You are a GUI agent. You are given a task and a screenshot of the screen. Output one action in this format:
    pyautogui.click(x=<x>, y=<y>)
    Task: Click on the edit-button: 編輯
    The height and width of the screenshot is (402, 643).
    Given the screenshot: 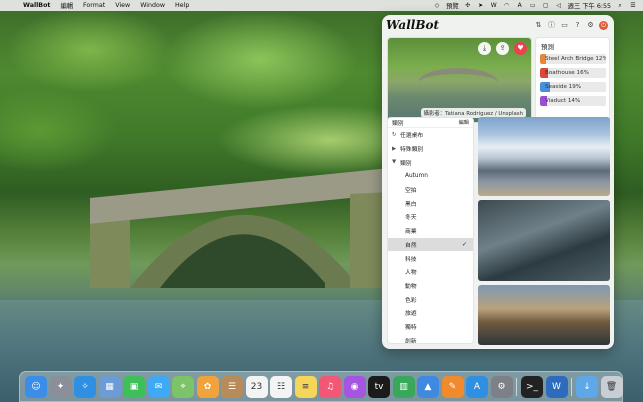 What is the action you would take?
    pyautogui.click(x=464, y=122)
    